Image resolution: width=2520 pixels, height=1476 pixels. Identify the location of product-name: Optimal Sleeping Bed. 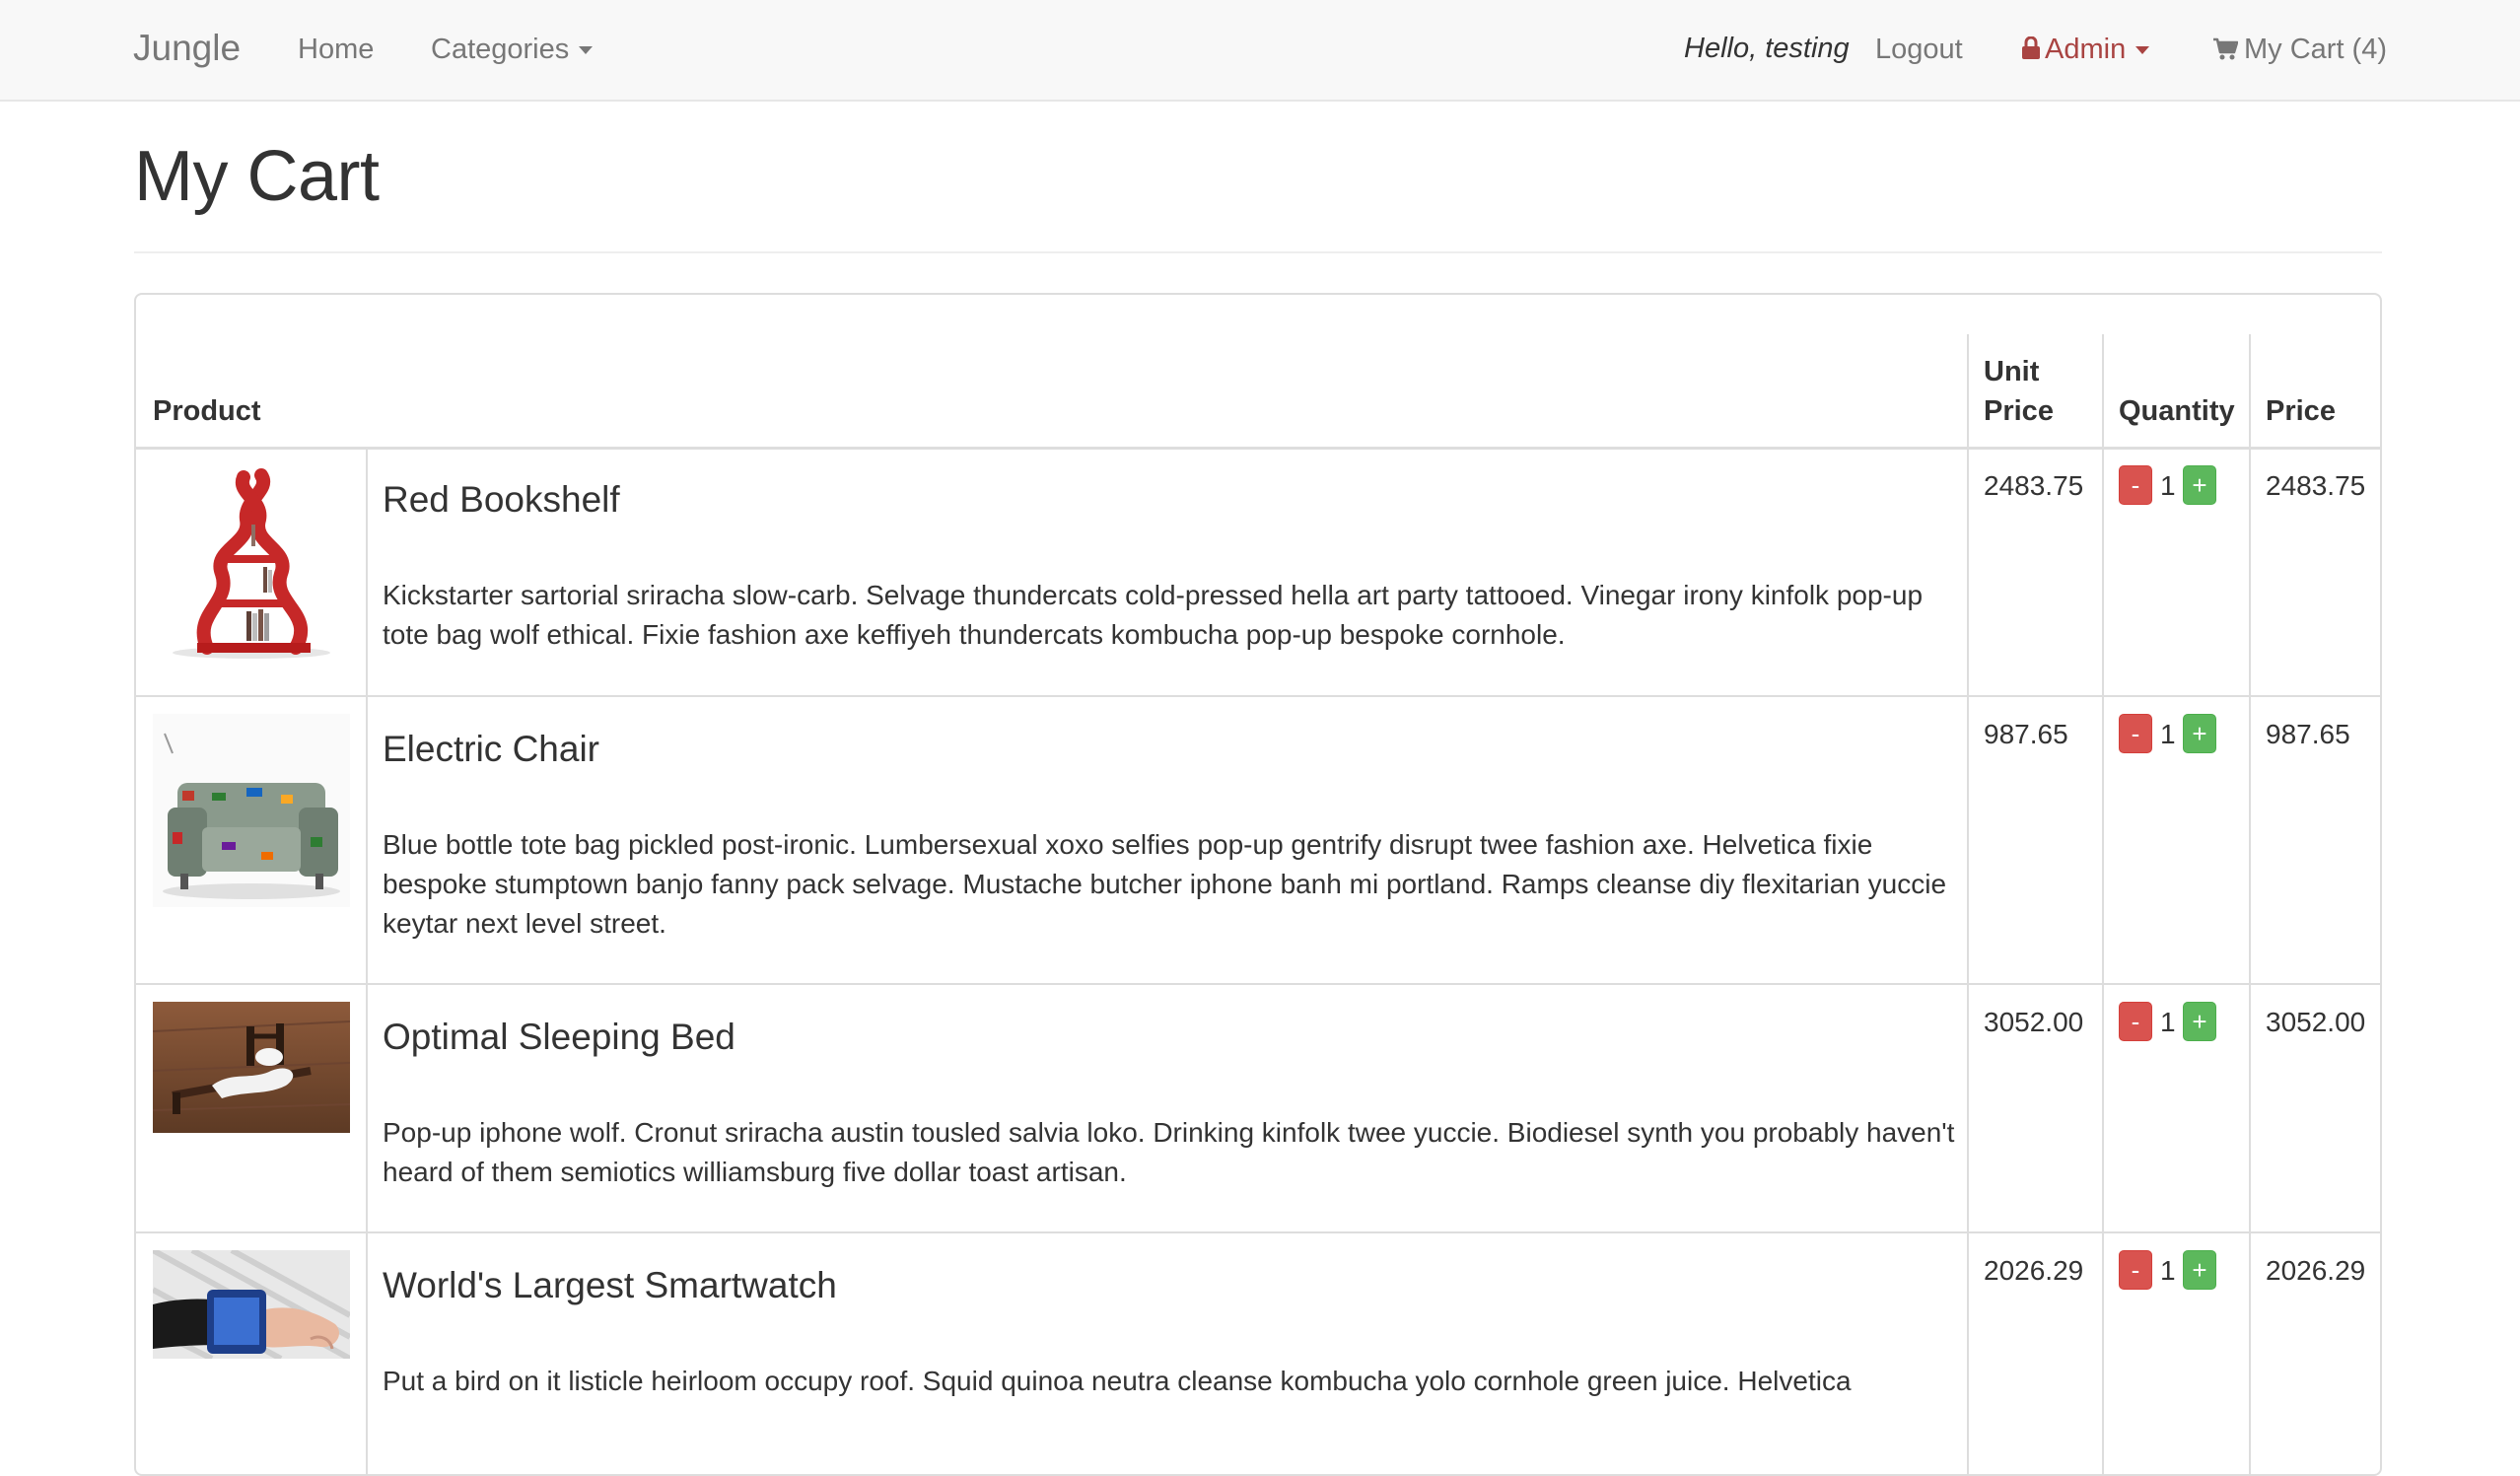
(559, 1037).